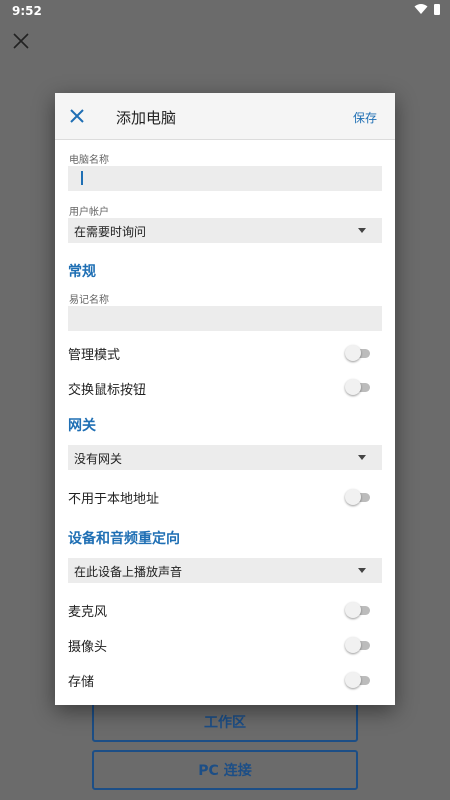 This screenshot has height=800, width=450. I want to click on friendly-name-label: 易记名称, so click(89, 300).